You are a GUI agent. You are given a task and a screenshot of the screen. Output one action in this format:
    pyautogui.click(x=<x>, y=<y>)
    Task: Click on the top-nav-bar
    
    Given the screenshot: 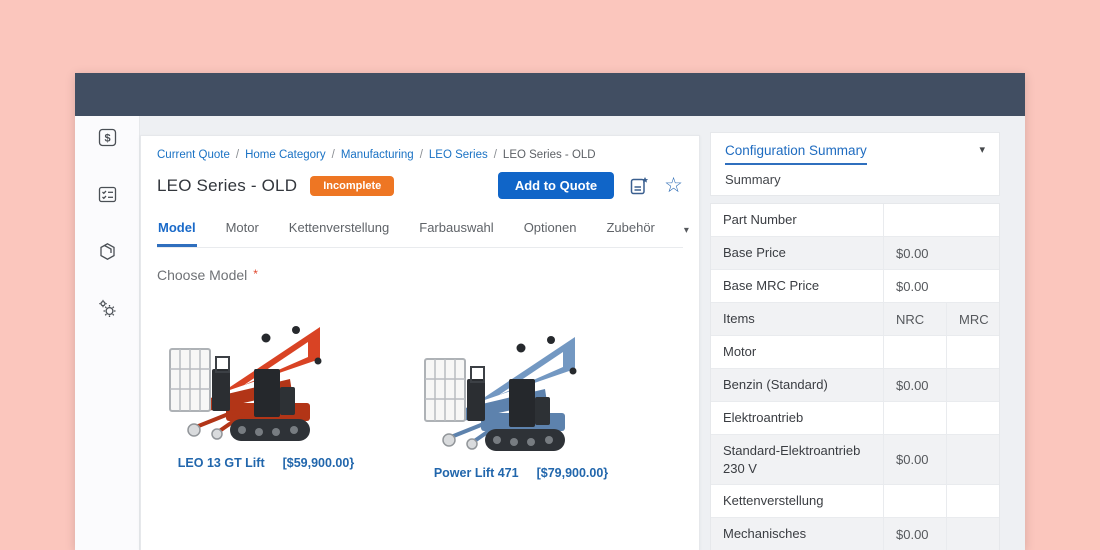 What is the action you would take?
    pyautogui.click(x=550, y=94)
    